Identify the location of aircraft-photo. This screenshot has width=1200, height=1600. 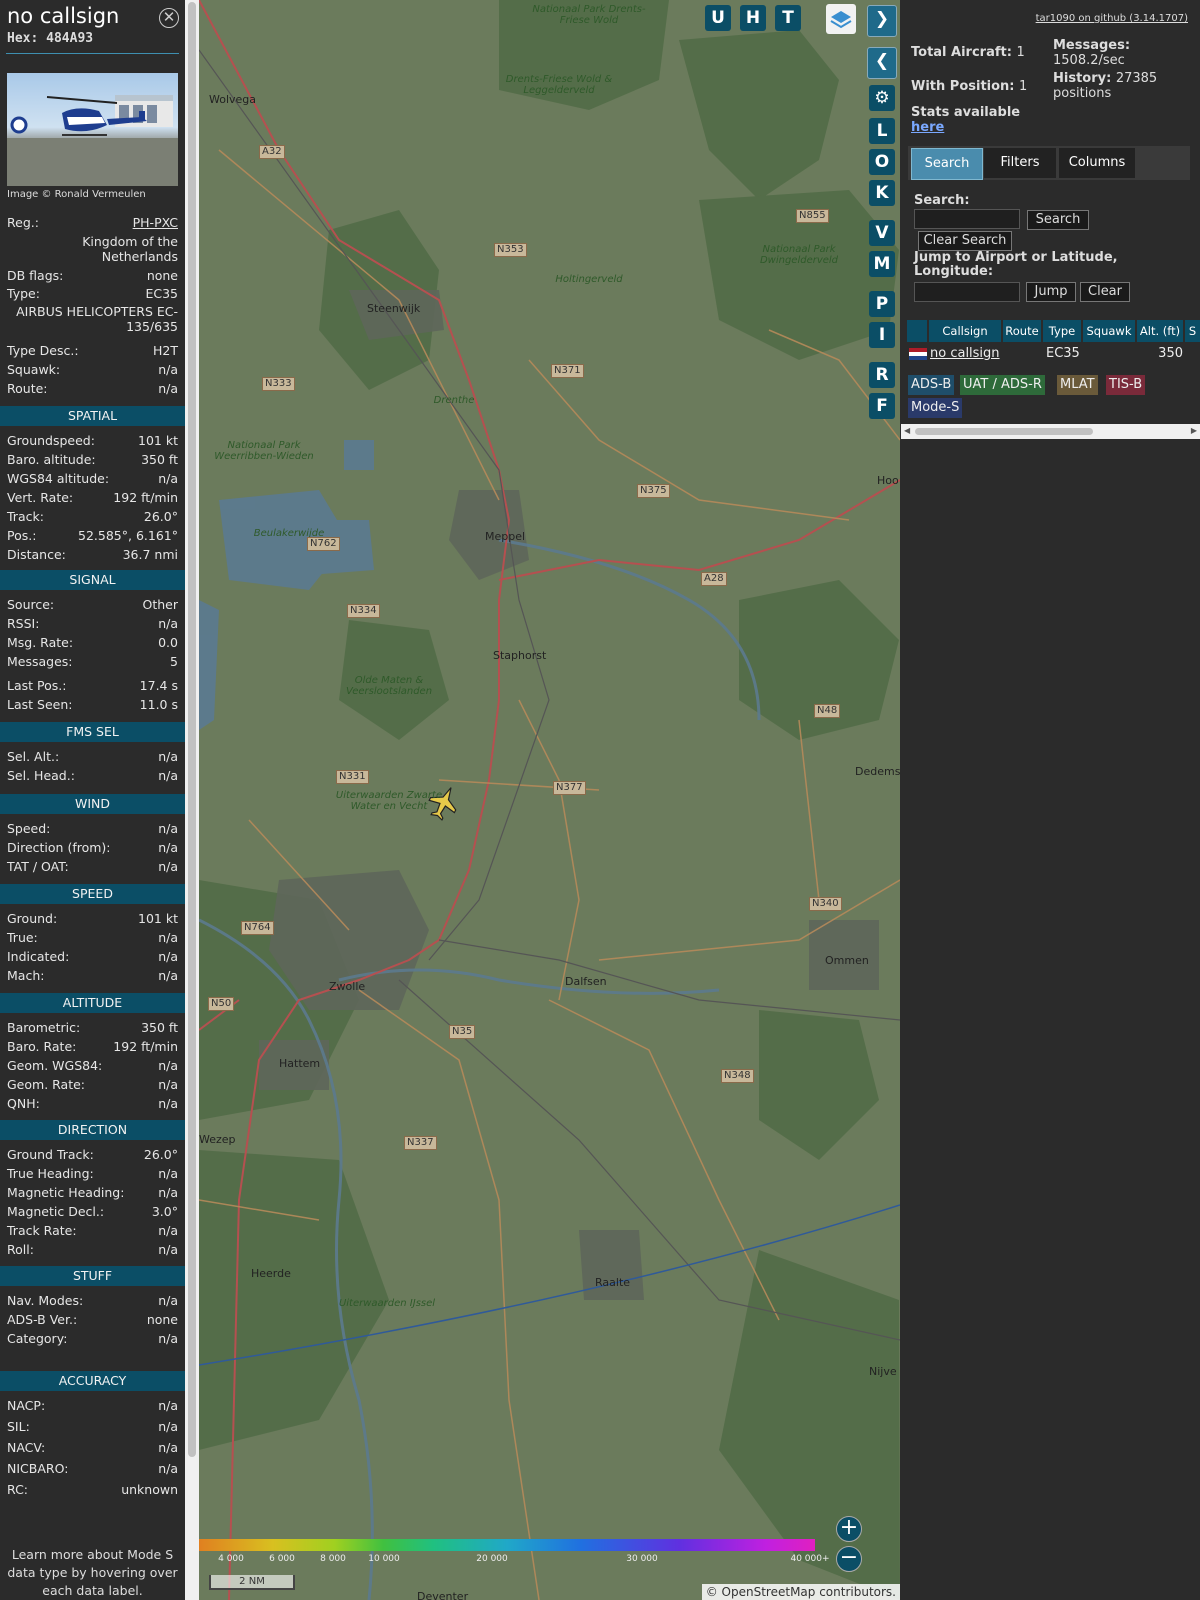
(92, 129).